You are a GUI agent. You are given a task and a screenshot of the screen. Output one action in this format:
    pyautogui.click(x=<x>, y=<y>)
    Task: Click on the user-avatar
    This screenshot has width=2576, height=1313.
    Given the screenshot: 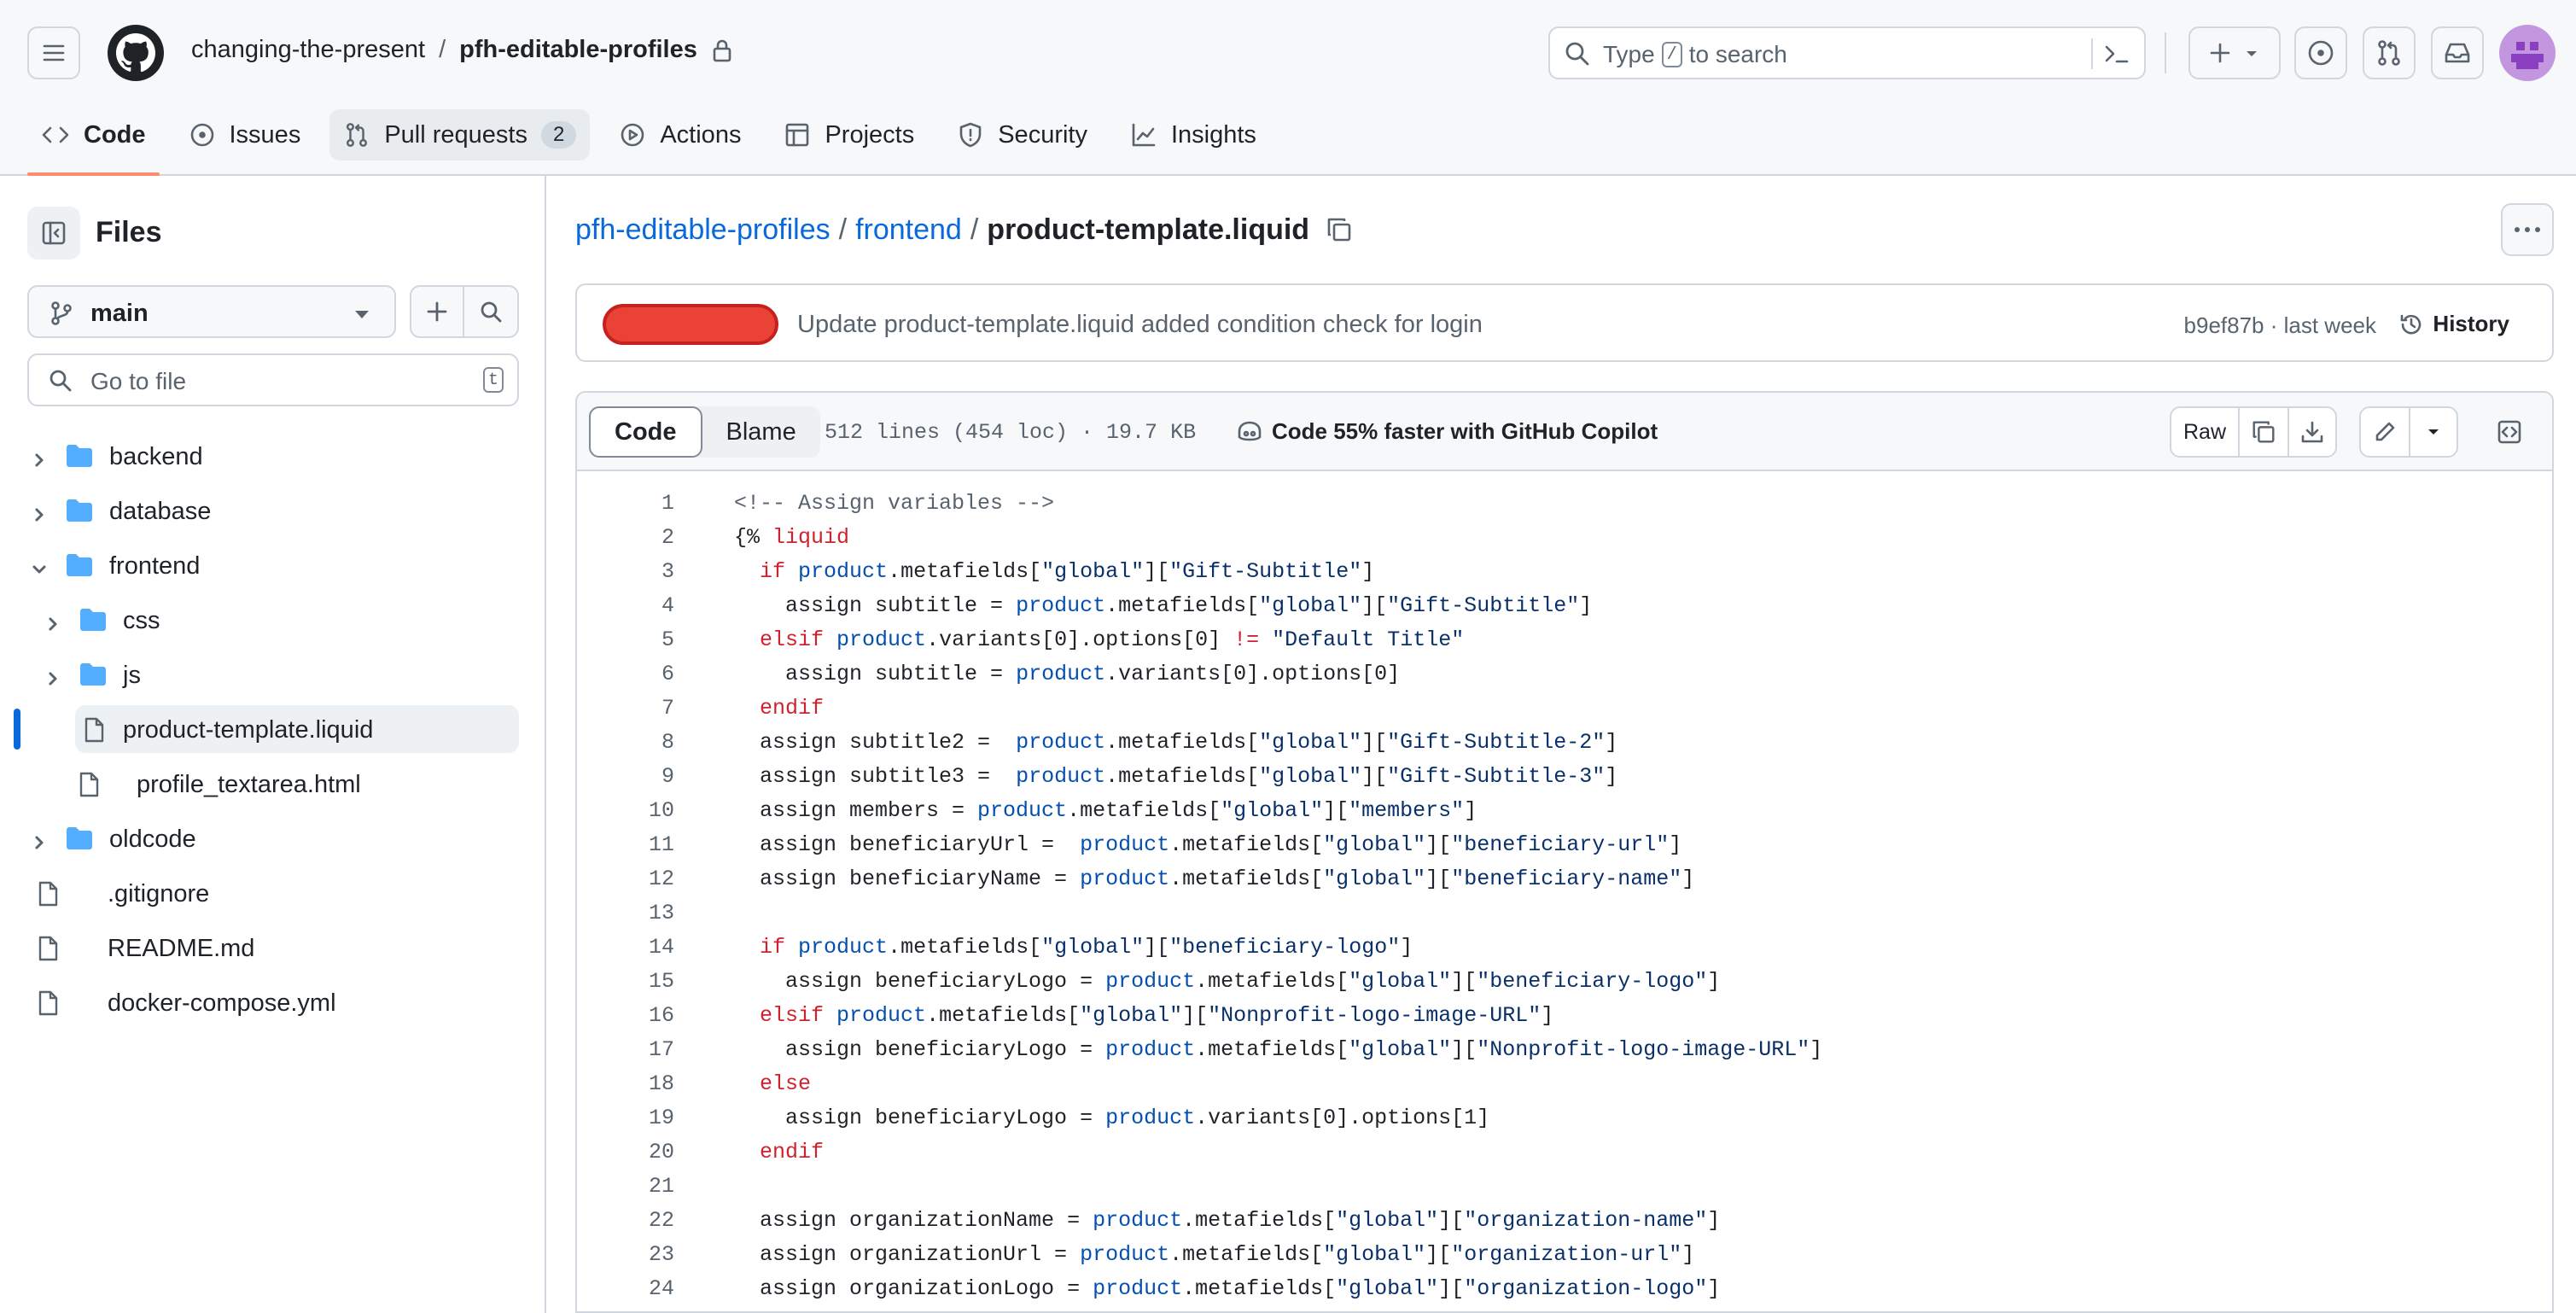 What is the action you would take?
    pyautogui.click(x=2527, y=53)
    